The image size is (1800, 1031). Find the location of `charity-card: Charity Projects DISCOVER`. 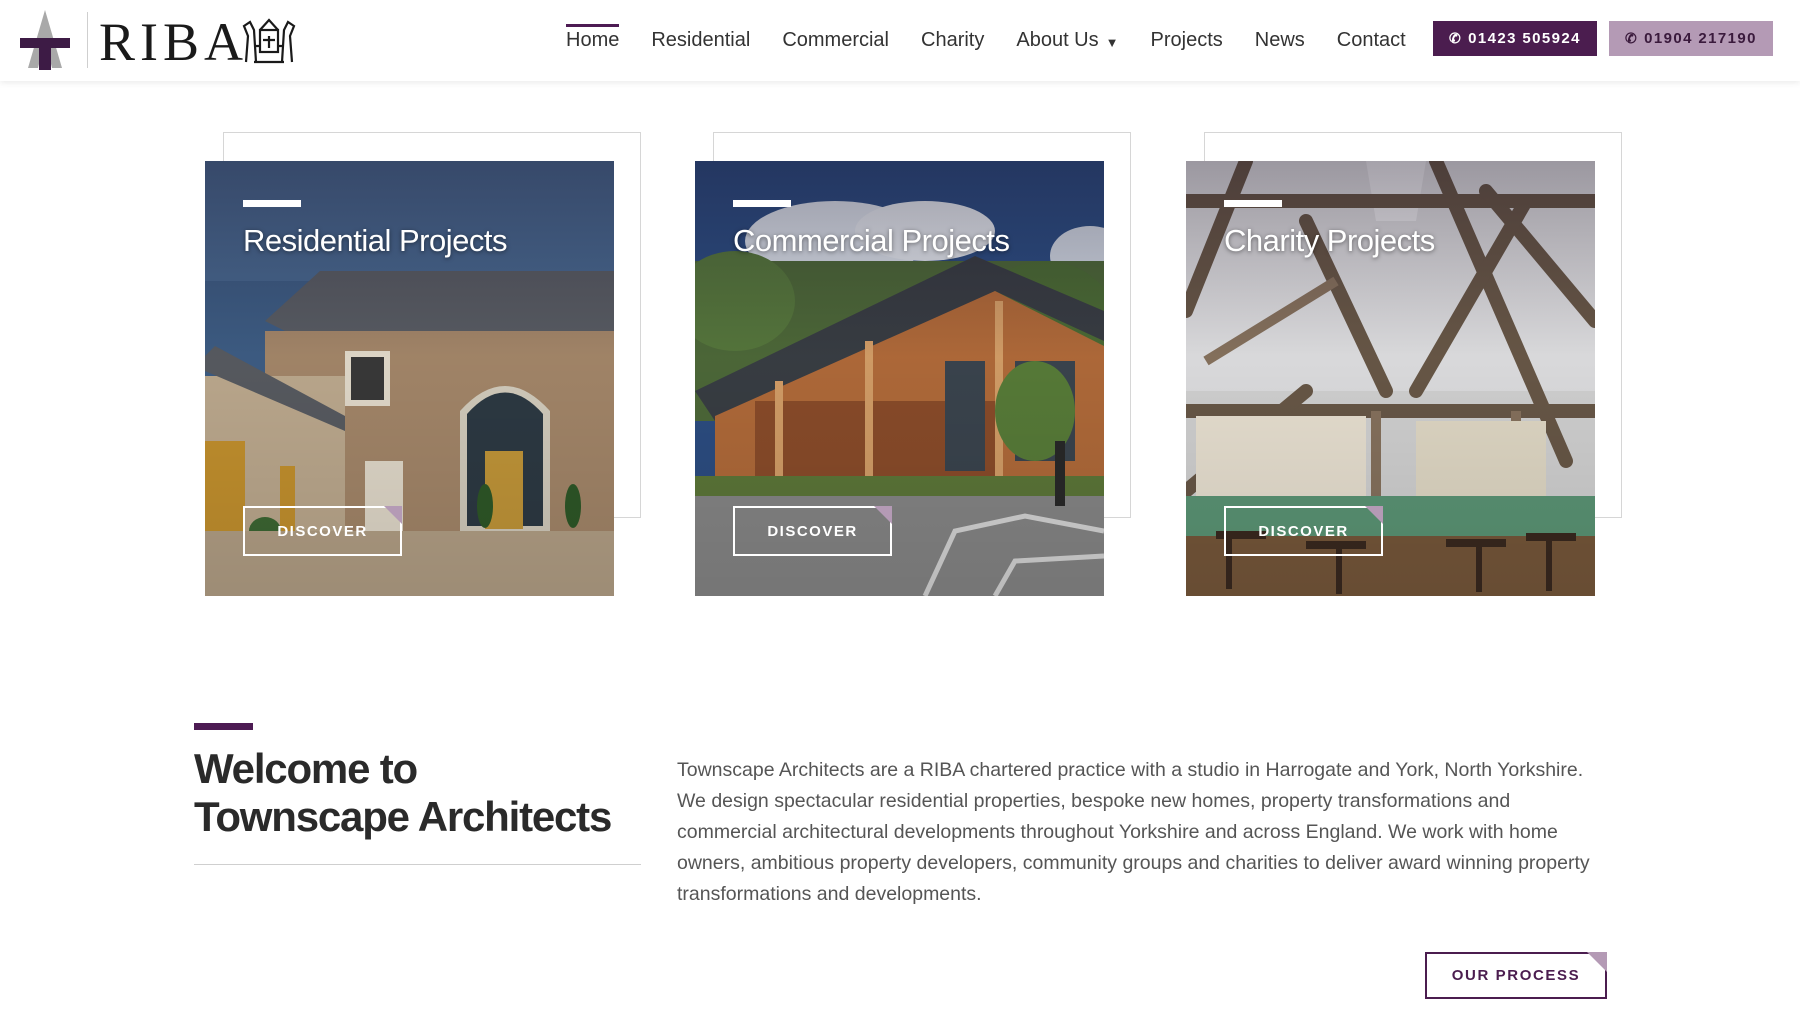

charity-card: Charity Projects DISCOVER is located at coordinates (1404, 364).